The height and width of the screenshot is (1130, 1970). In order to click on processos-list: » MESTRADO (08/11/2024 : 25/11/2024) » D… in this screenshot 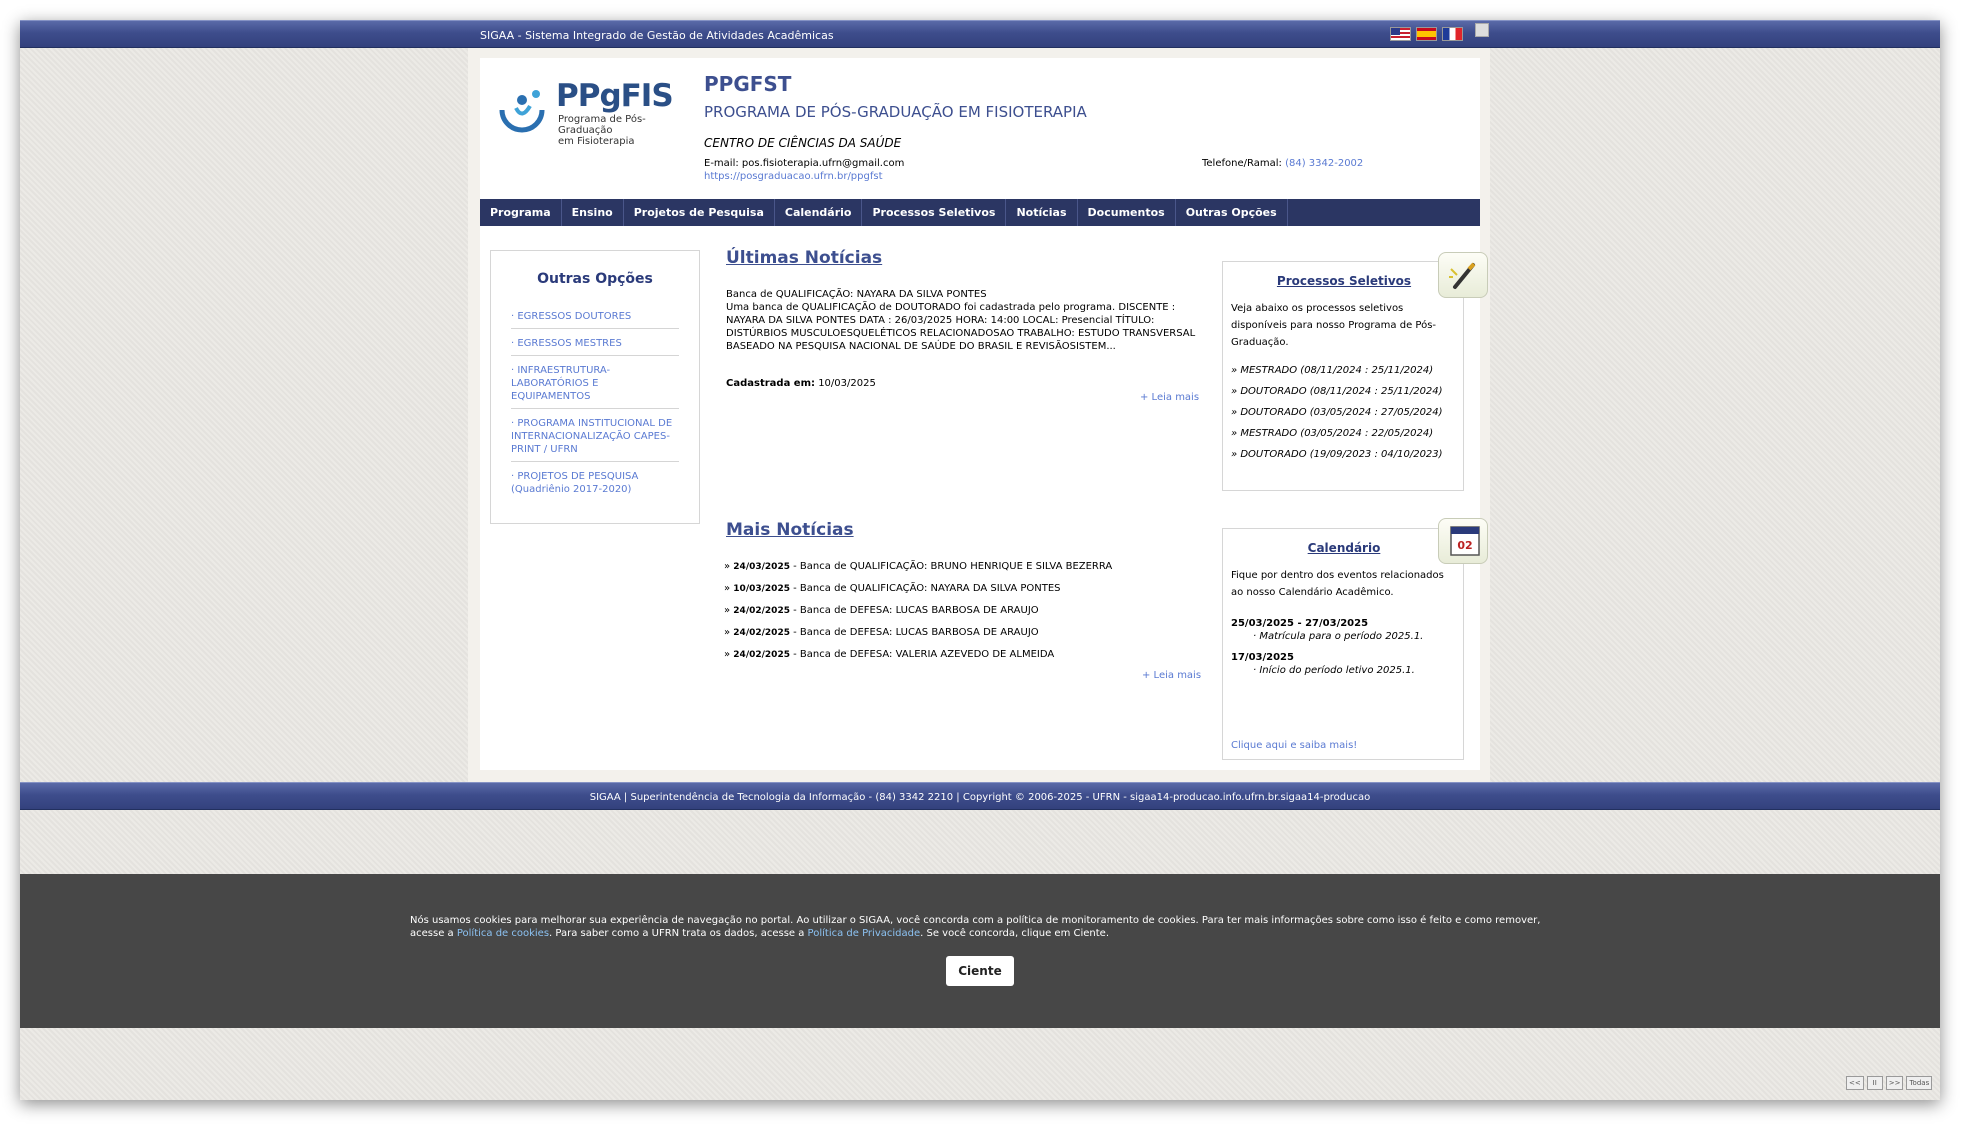, I will do `click(1337, 416)`.